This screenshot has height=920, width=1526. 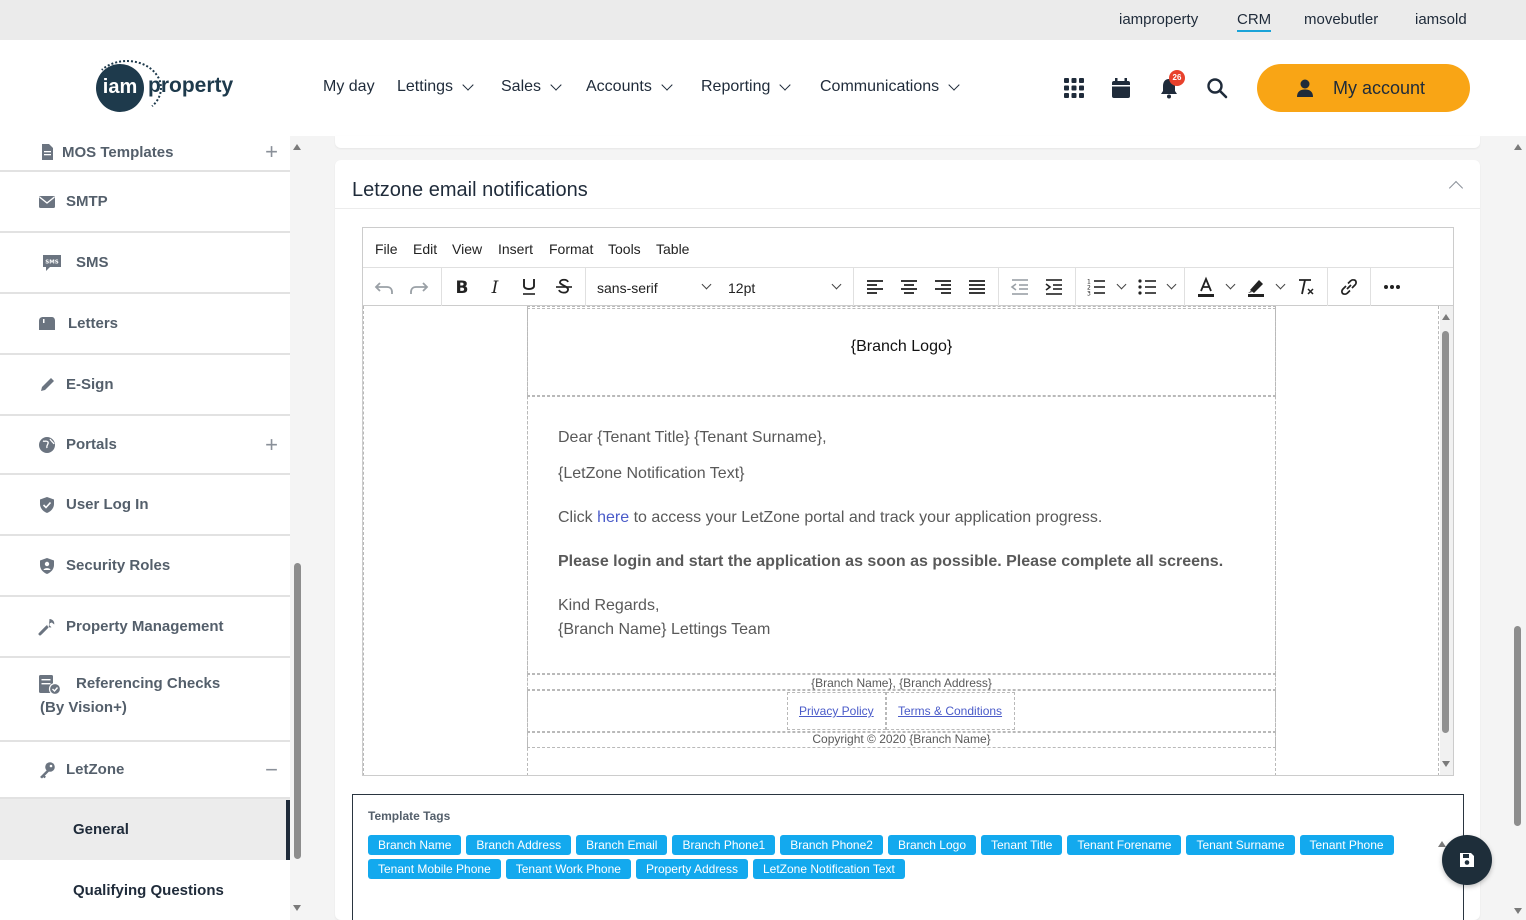 I want to click on product-link-crm: CRM, so click(x=1254, y=21).